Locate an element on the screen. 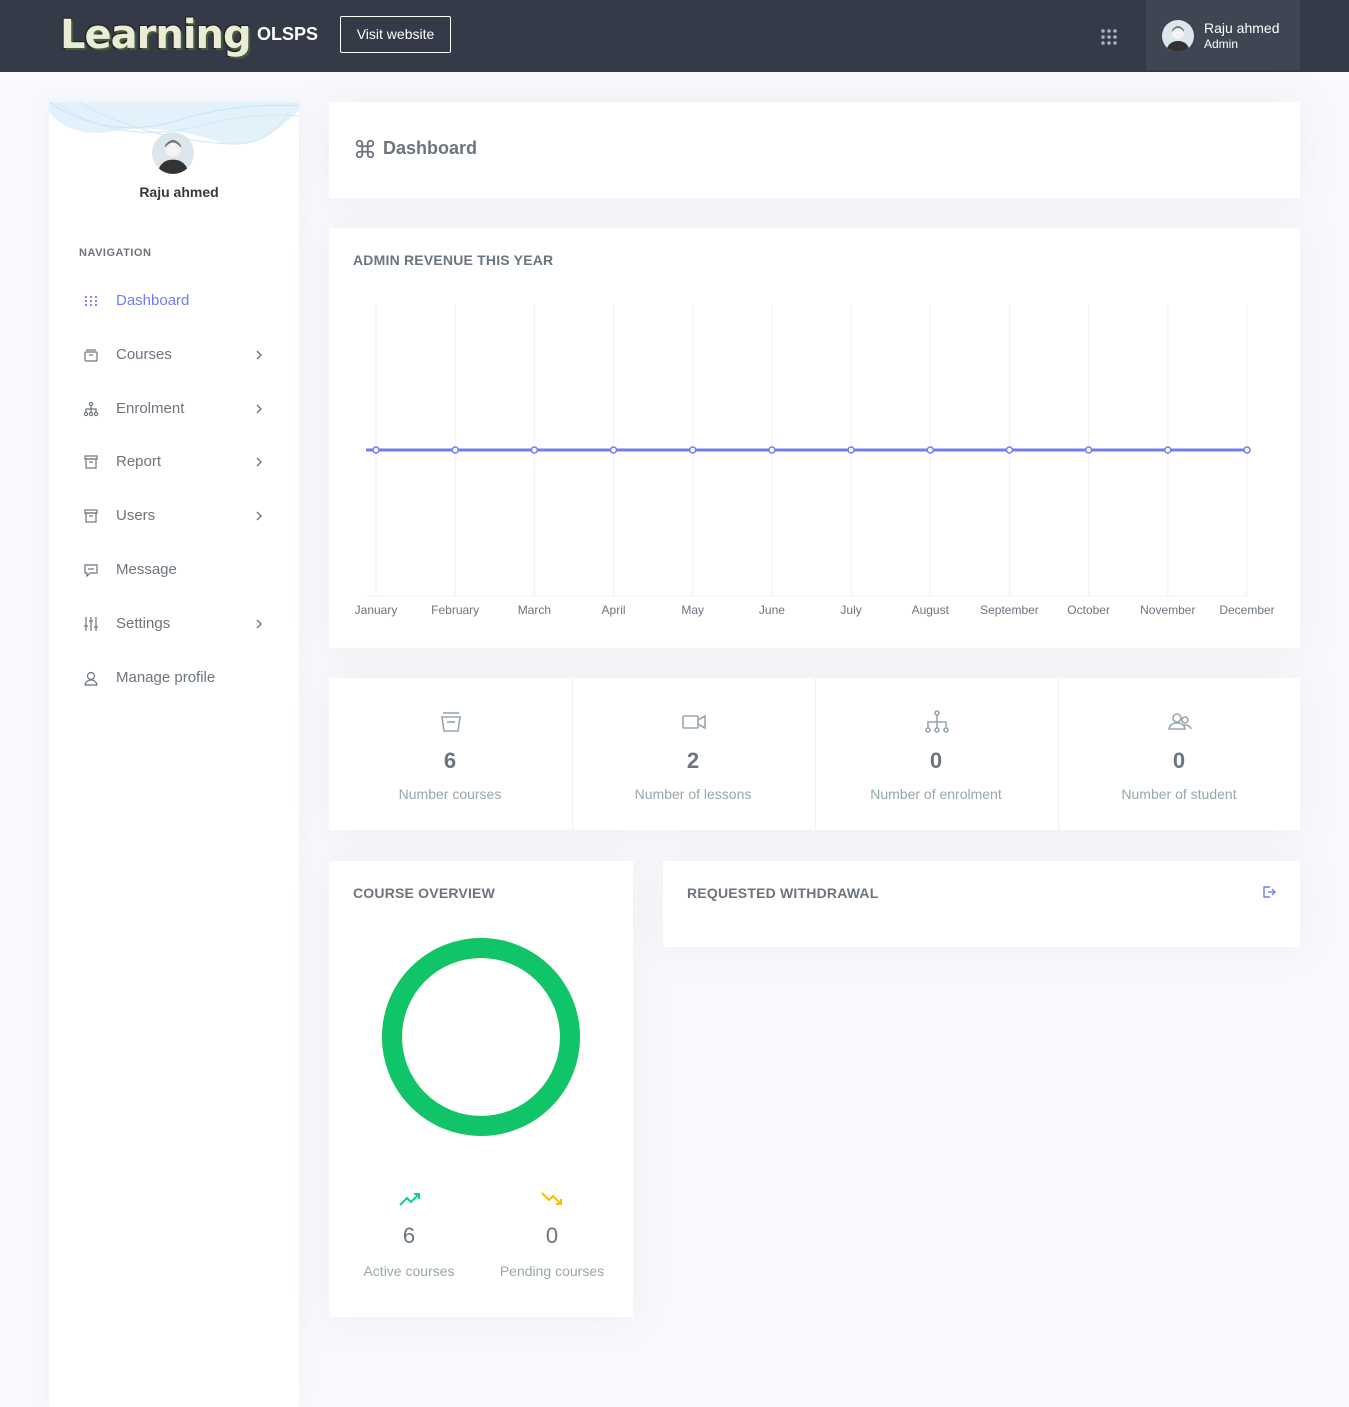  sidebar-item-enrolment: Enrolment is located at coordinates (174, 409).